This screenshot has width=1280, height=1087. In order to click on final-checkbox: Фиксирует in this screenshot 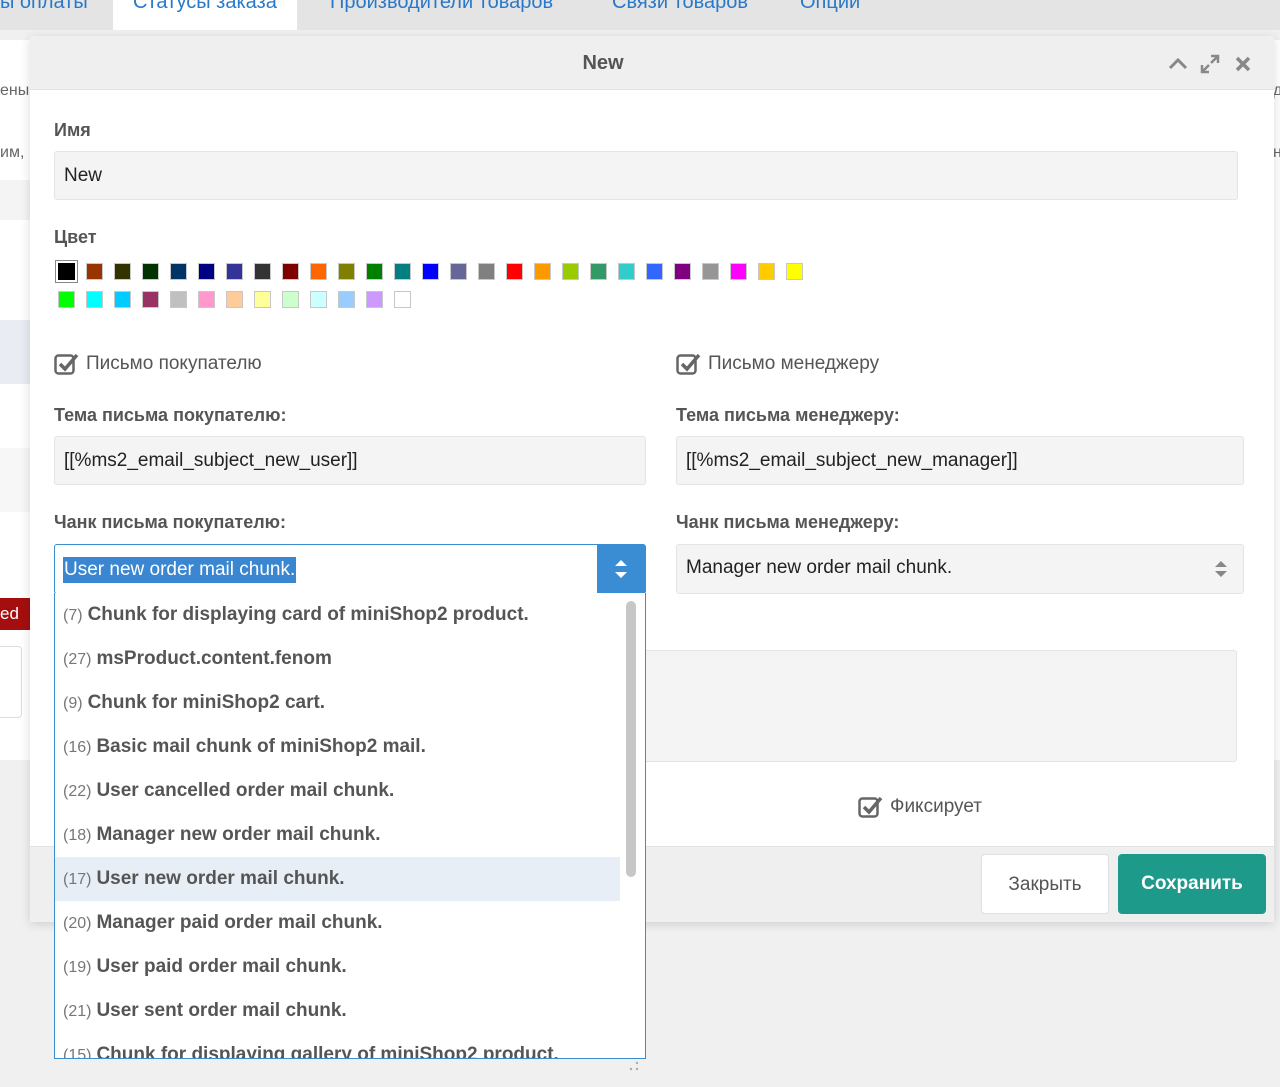, I will do `click(920, 807)`.